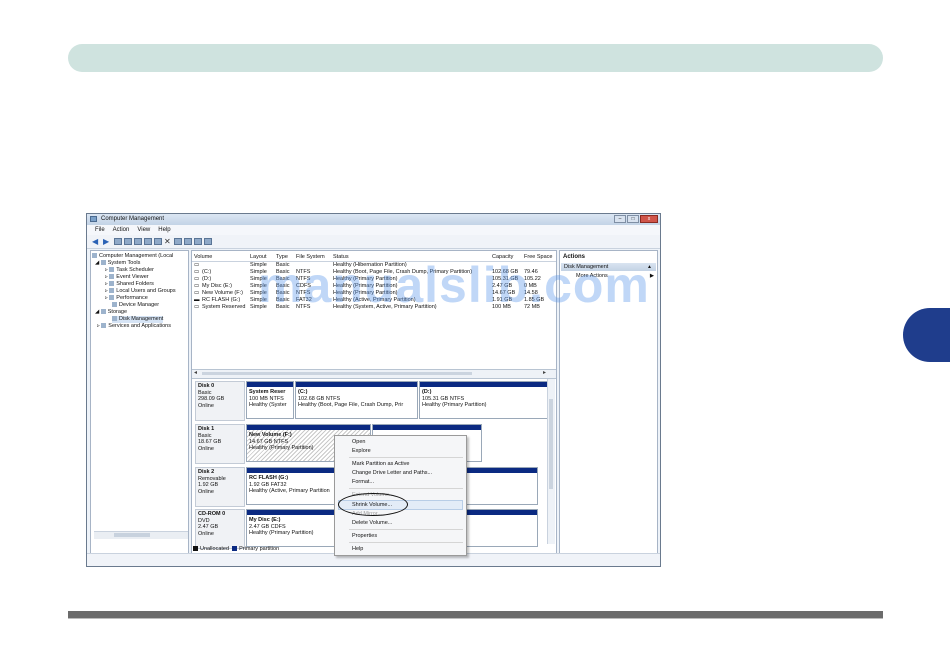 Image resolution: width=950 pixels, height=668 pixels. Describe the element at coordinates (220, 401) in the screenshot. I see `disk-0-label: Disk 0 Basic 298.09 GB Online` at that location.